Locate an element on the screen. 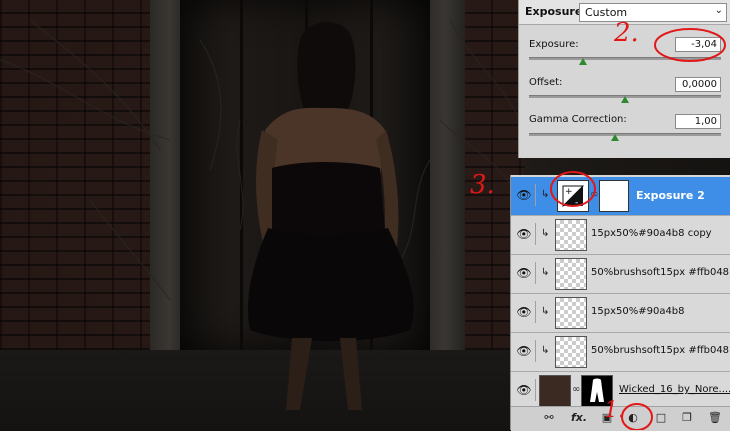  new-group-icon: □ is located at coordinates (661, 417).